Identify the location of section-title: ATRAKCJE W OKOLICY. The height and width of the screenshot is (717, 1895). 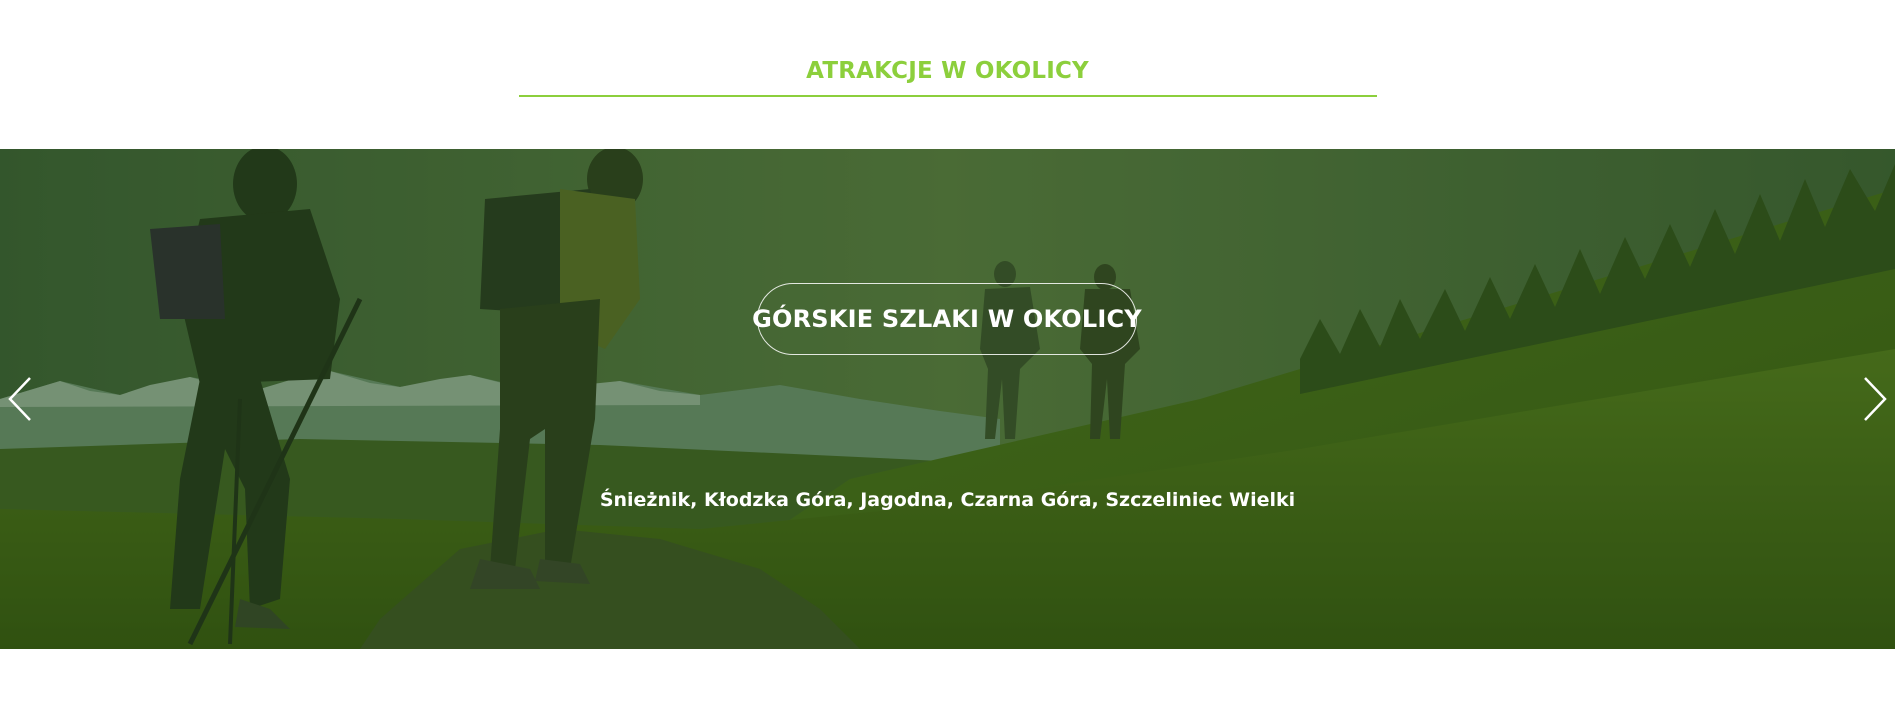
(947, 71).